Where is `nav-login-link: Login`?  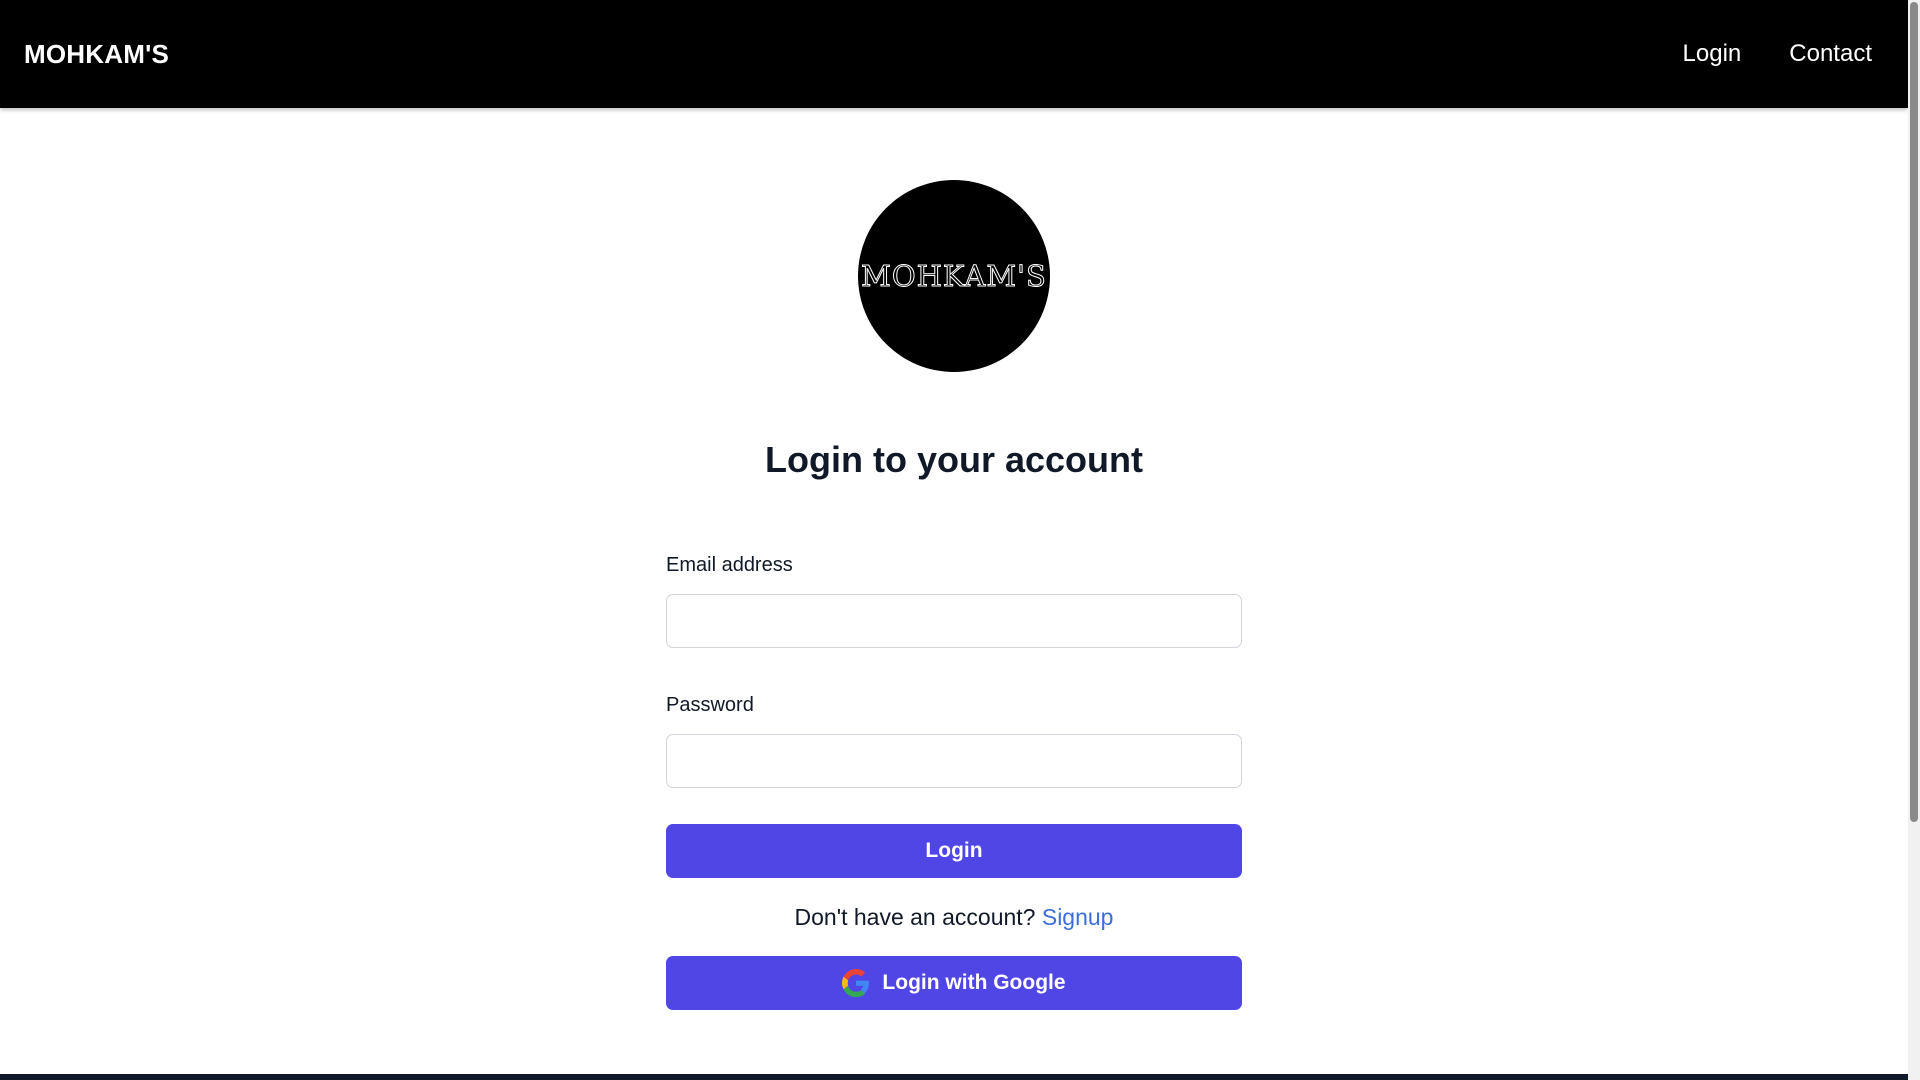 nav-login-link: Login is located at coordinates (1712, 54).